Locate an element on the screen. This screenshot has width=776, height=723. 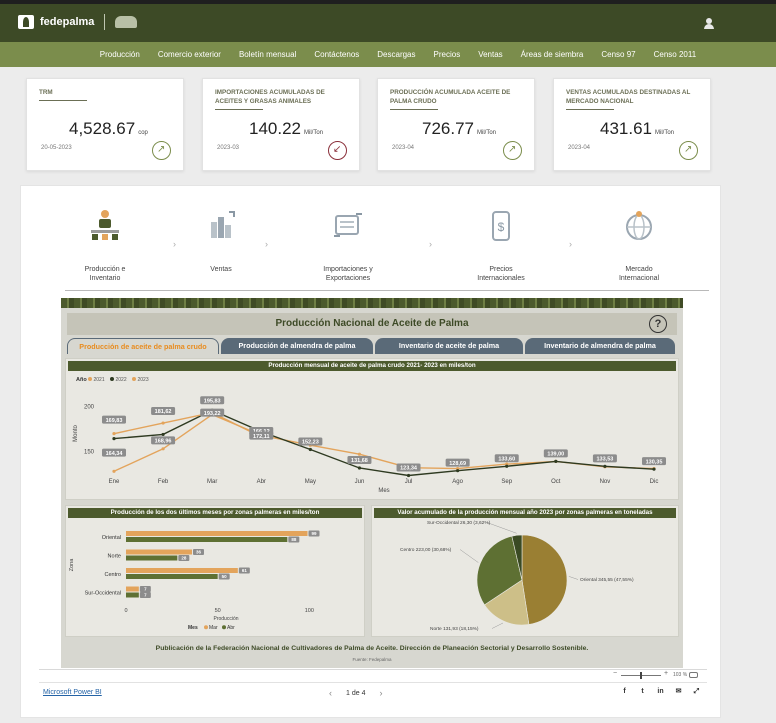
nav-item-areas-de-siembra: Áreas de siembra is located at coordinates (552, 54).